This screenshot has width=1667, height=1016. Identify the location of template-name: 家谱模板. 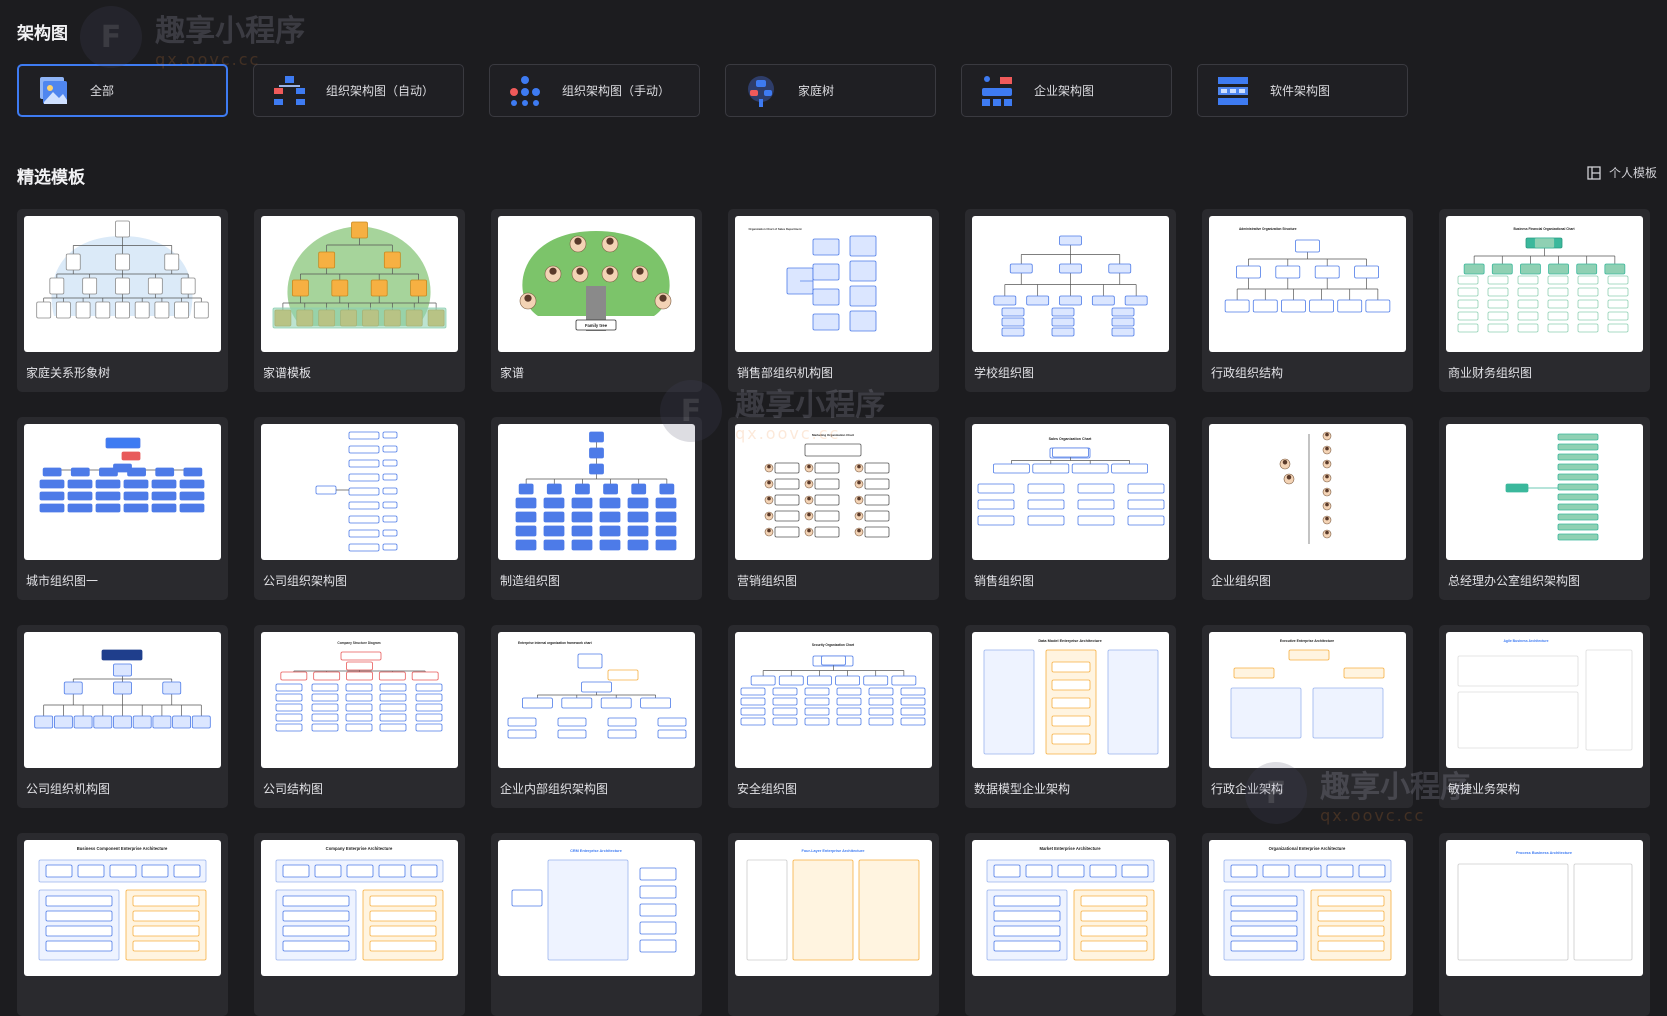
(287, 373).